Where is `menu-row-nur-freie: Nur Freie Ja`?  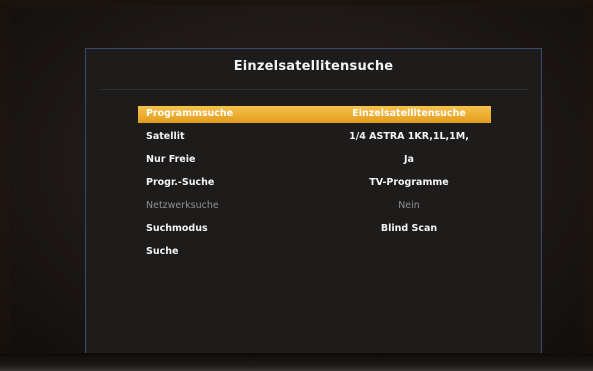 menu-row-nur-freie: Nur Freie Ja is located at coordinates (314, 160).